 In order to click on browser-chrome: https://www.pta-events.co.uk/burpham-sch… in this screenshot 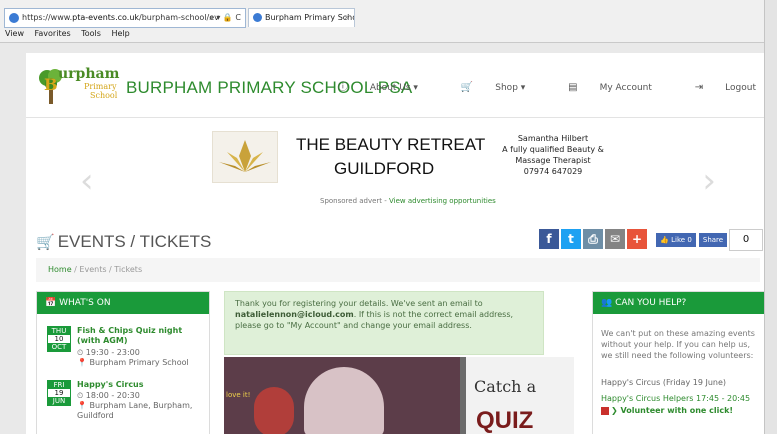, I will do `click(388, 21)`.